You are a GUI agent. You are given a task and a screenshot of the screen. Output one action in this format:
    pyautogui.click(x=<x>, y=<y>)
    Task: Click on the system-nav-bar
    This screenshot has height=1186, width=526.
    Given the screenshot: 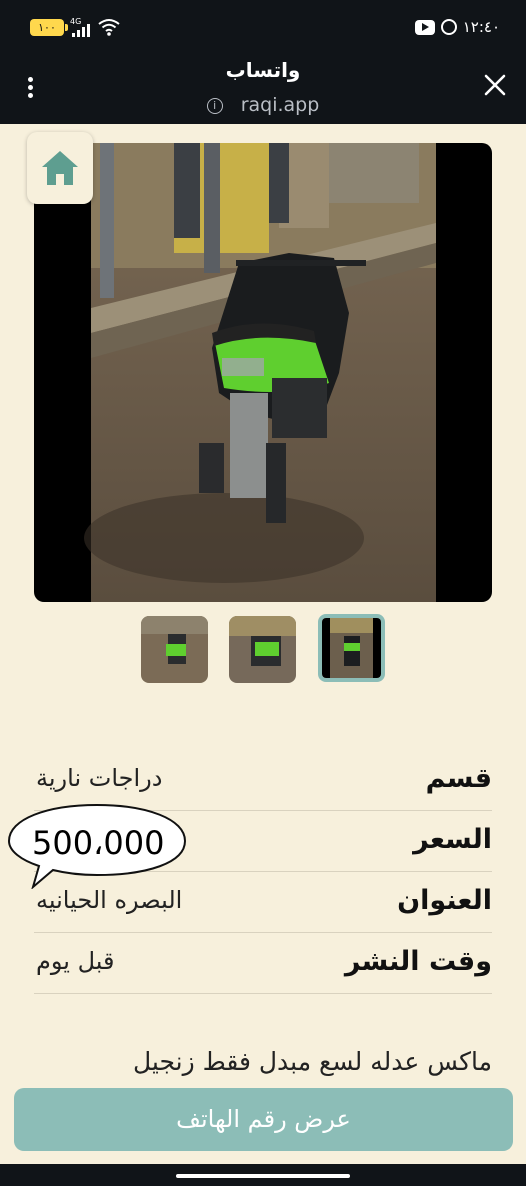 What is the action you would take?
    pyautogui.click(x=263, y=1175)
    